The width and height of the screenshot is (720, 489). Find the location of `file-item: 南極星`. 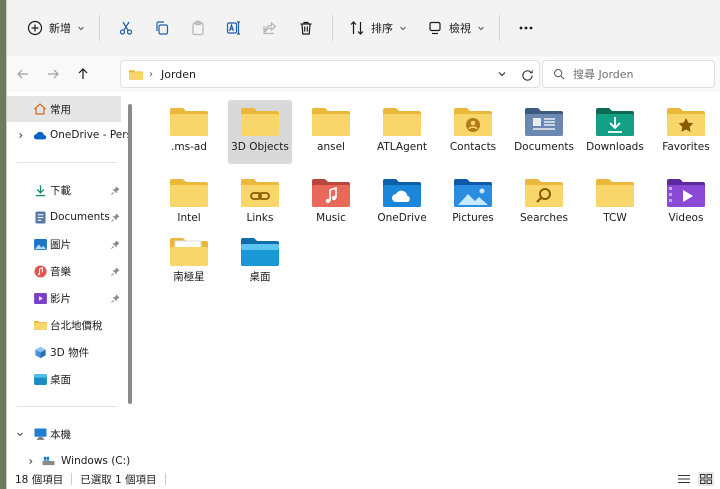

file-item: 南極星 is located at coordinates (189, 262).